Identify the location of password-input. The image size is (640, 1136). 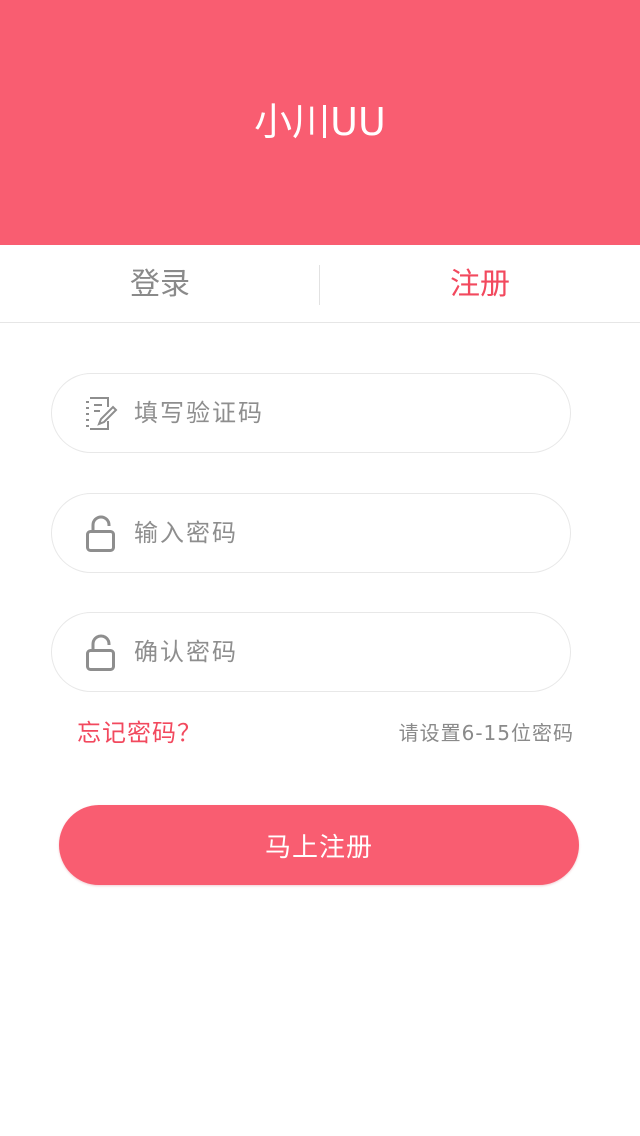
(339, 533).